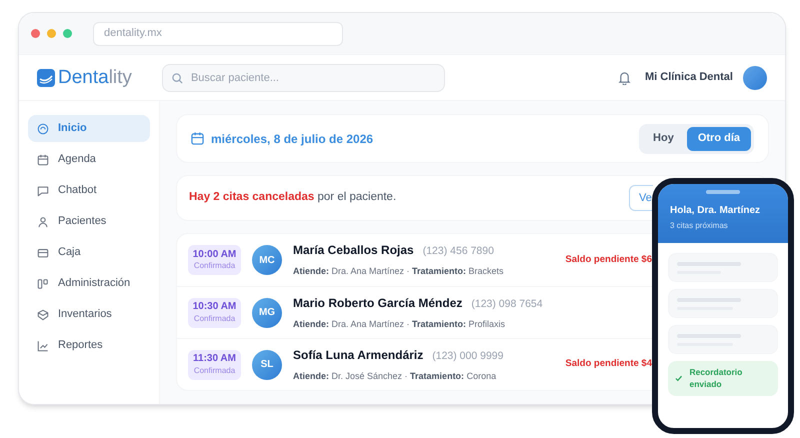 This screenshot has height=438, width=800. I want to click on patient-phone: (123) 000 9999, so click(468, 356).